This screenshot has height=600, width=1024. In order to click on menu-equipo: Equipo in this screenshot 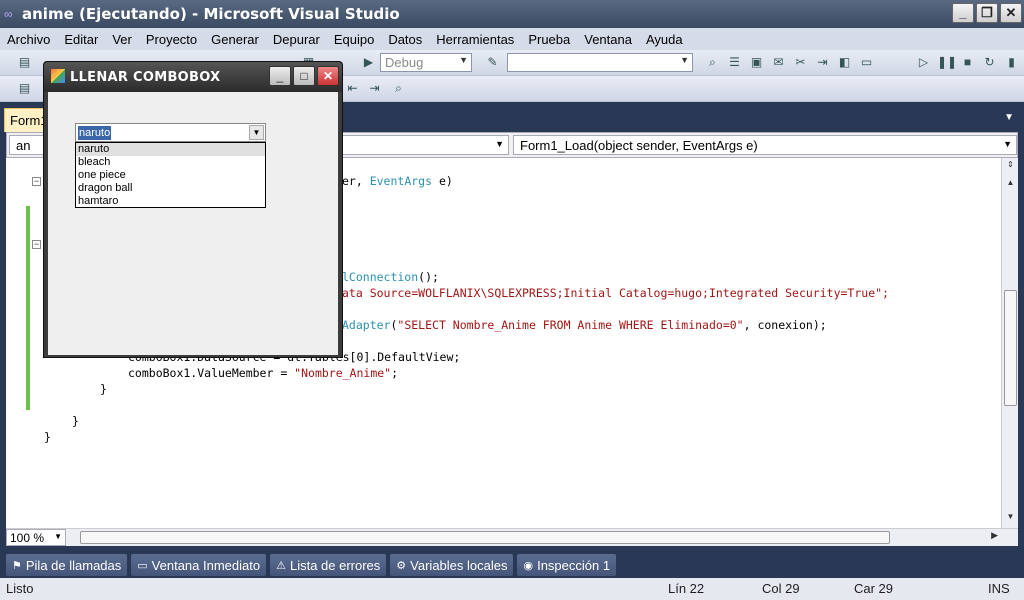, I will do `click(354, 39)`.